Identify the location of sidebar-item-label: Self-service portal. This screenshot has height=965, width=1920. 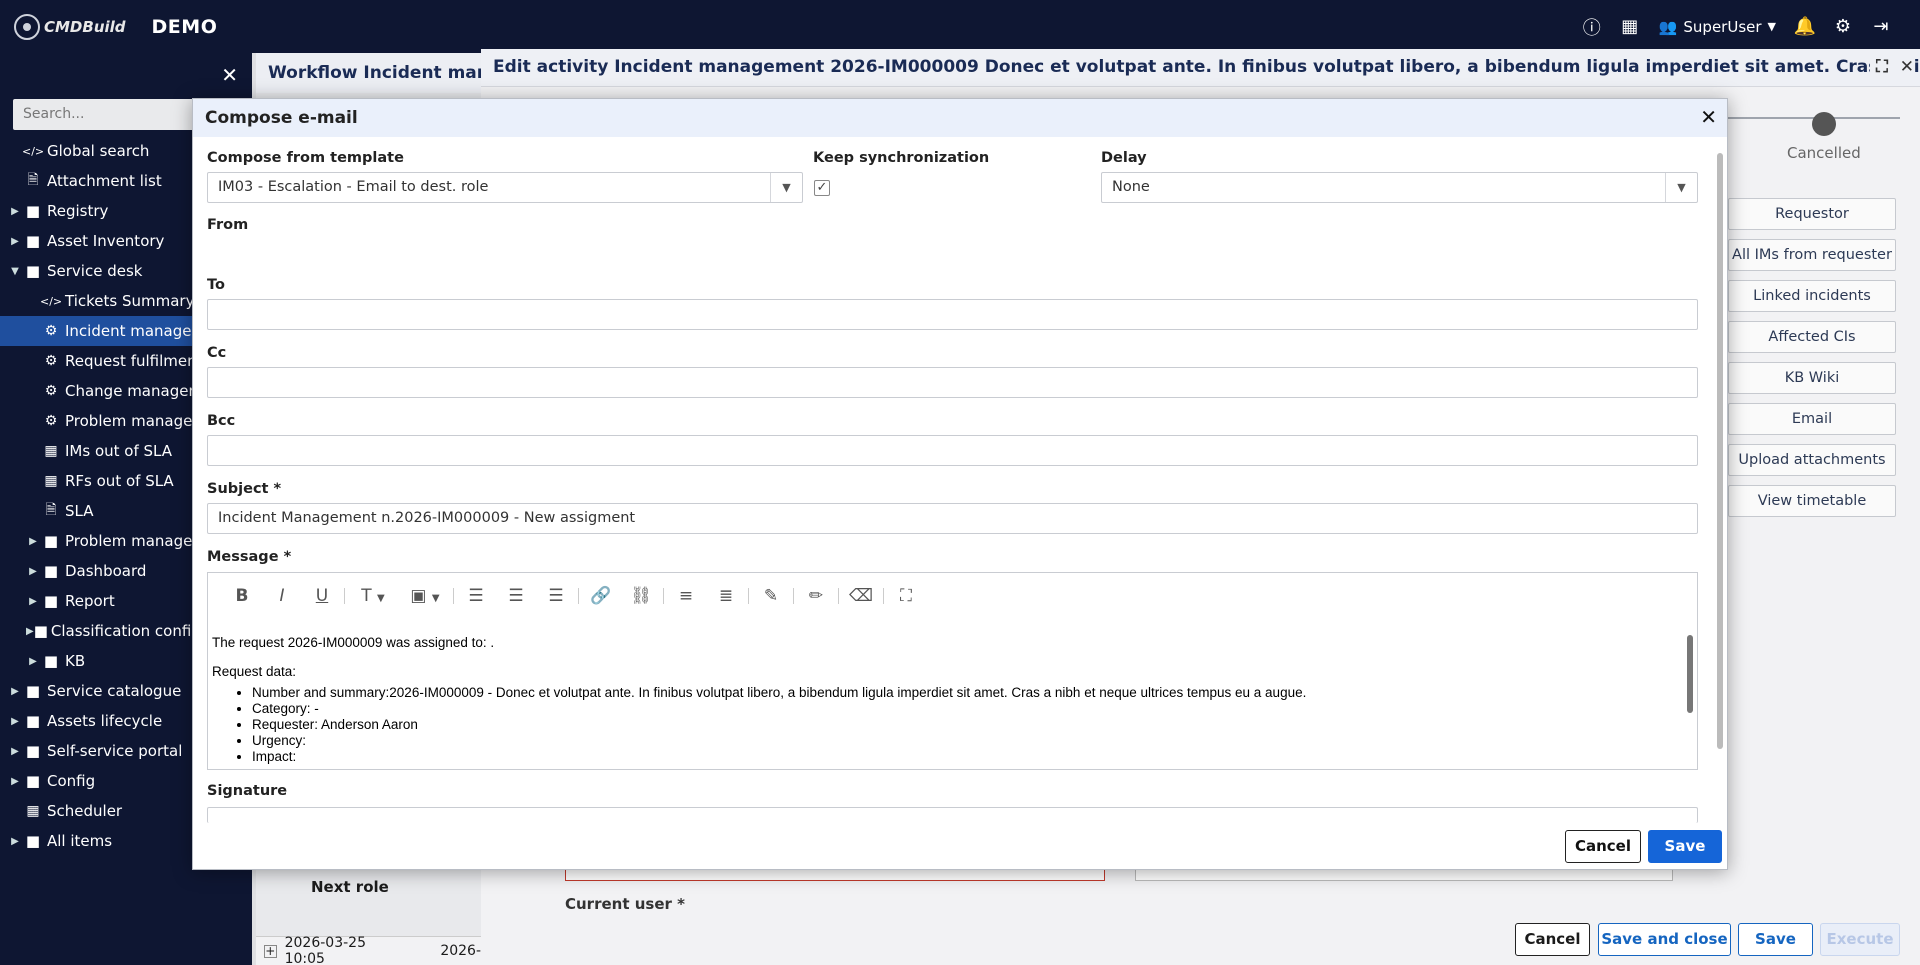
(115, 751).